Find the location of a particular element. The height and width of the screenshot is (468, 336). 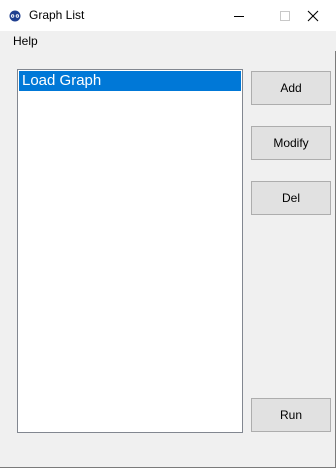

close-icon is located at coordinates (313, 16).